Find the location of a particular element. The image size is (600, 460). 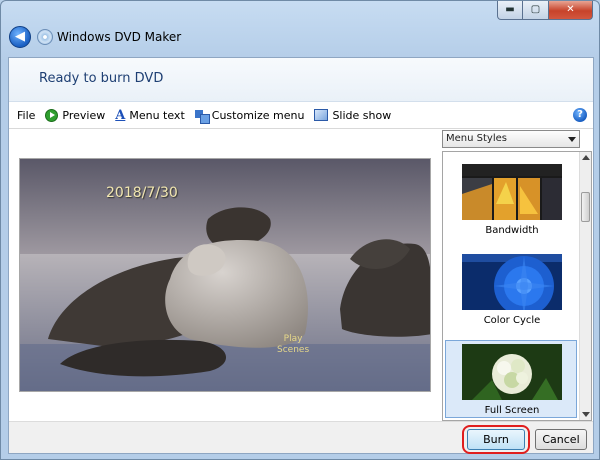

menu-styles-list: Bandwidth Color Cycle Full Screen is located at coordinates (517, 286).